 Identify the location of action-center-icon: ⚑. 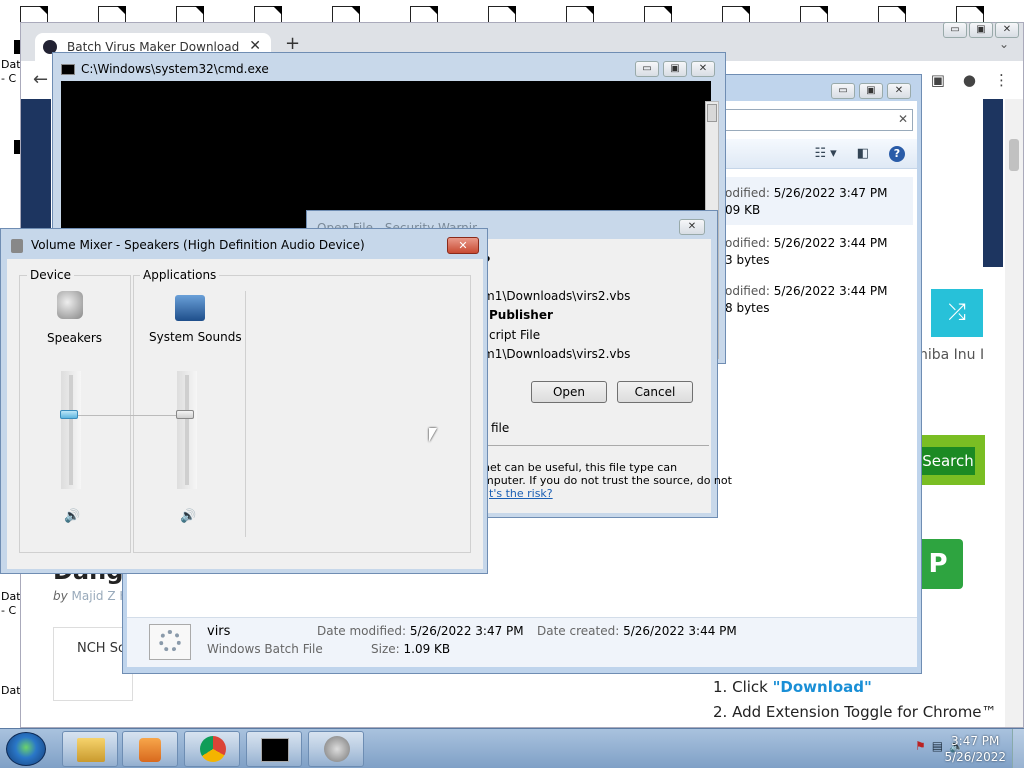
(920, 746).